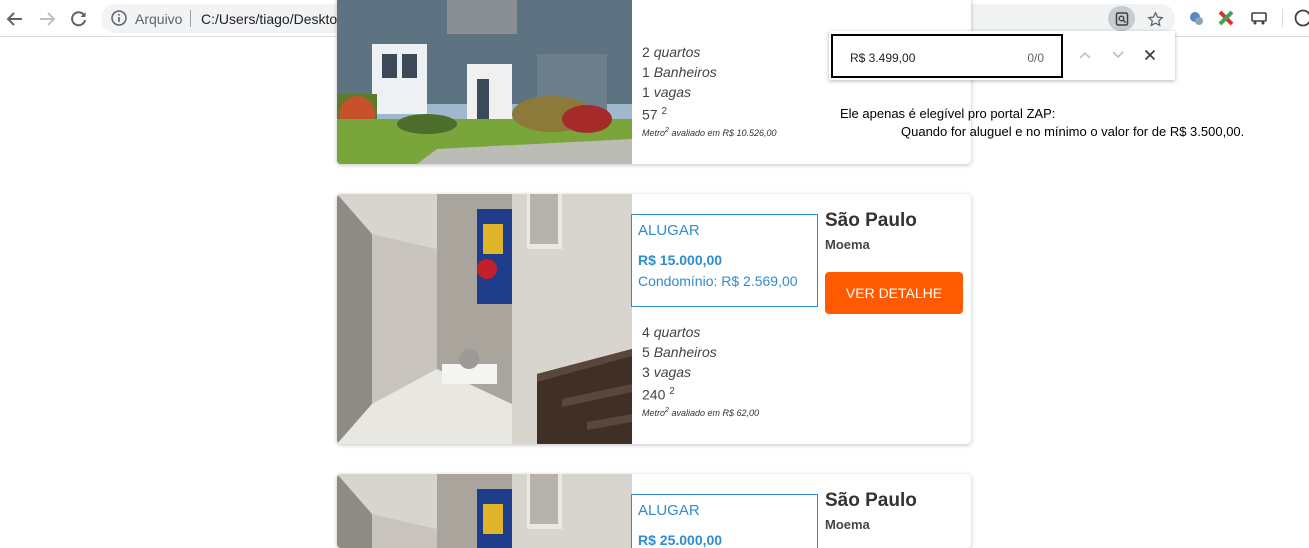 This screenshot has width=1309, height=548. I want to click on extension-cross-icon, so click(1226, 18).